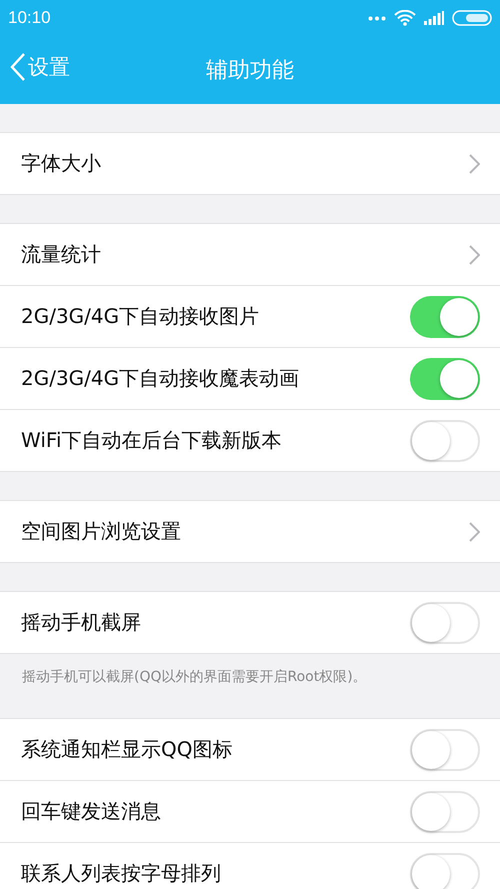 This screenshot has height=889, width=500. What do you see at coordinates (250, 531) in the screenshot?
I see `settings-row: 空间图片浏览设置` at bounding box center [250, 531].